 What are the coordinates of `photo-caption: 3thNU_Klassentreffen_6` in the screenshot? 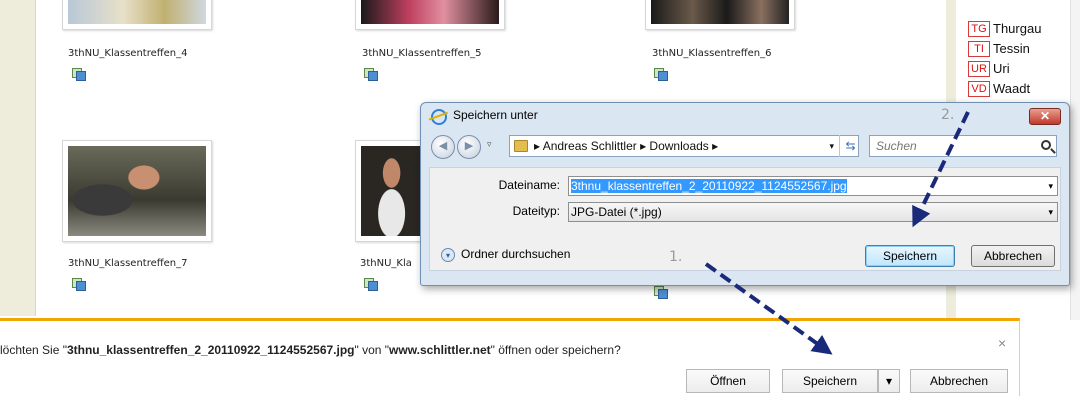 It's located at (712, 53).